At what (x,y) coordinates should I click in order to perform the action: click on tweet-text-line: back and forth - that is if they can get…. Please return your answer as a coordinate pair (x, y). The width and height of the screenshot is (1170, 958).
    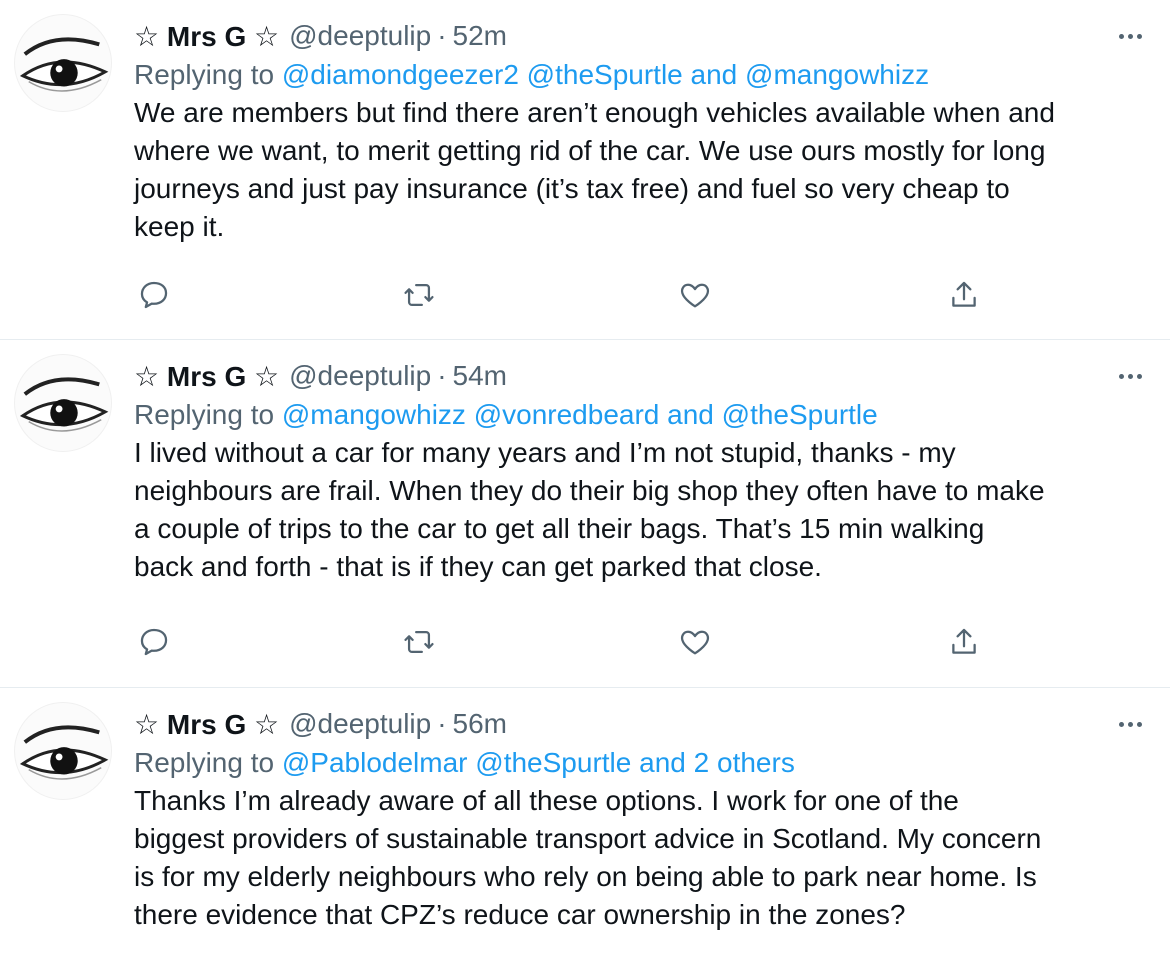
    Looking at the image, I should click on (478, 566).